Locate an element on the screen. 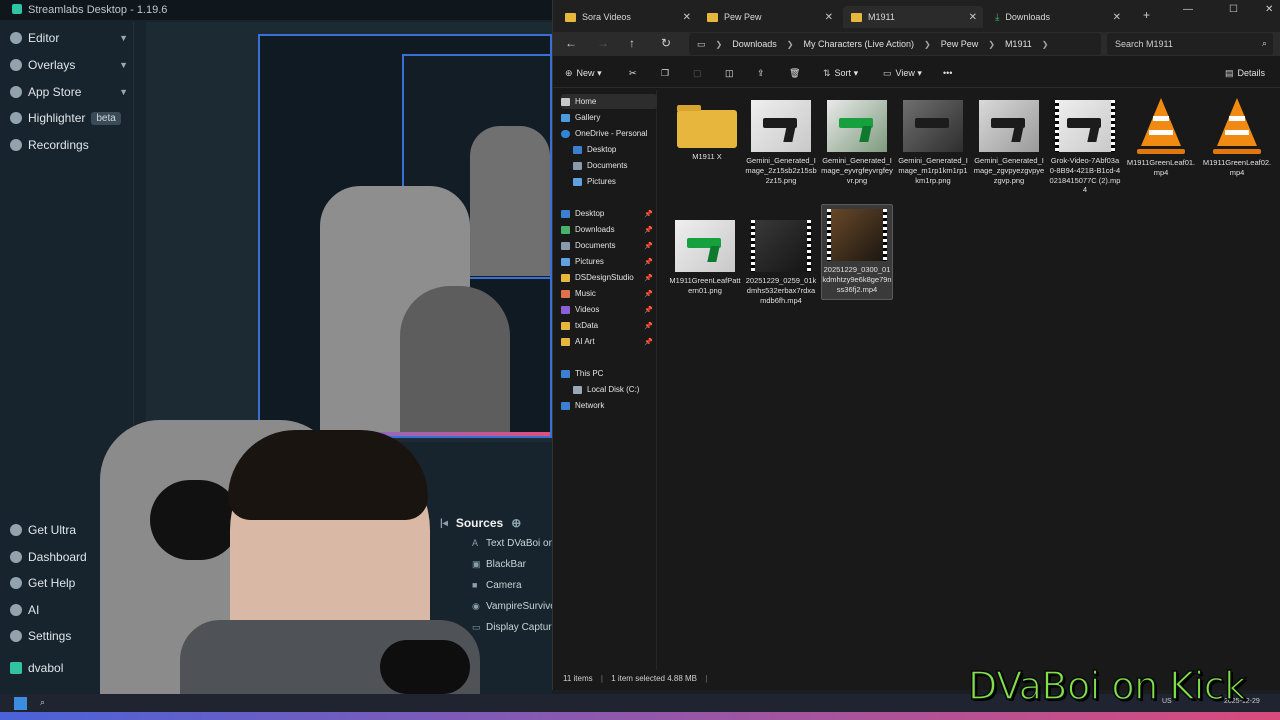 This screenshot has width=1280, height=720. chevron-right-icon: ❯ is located at coordinates (991, 44).